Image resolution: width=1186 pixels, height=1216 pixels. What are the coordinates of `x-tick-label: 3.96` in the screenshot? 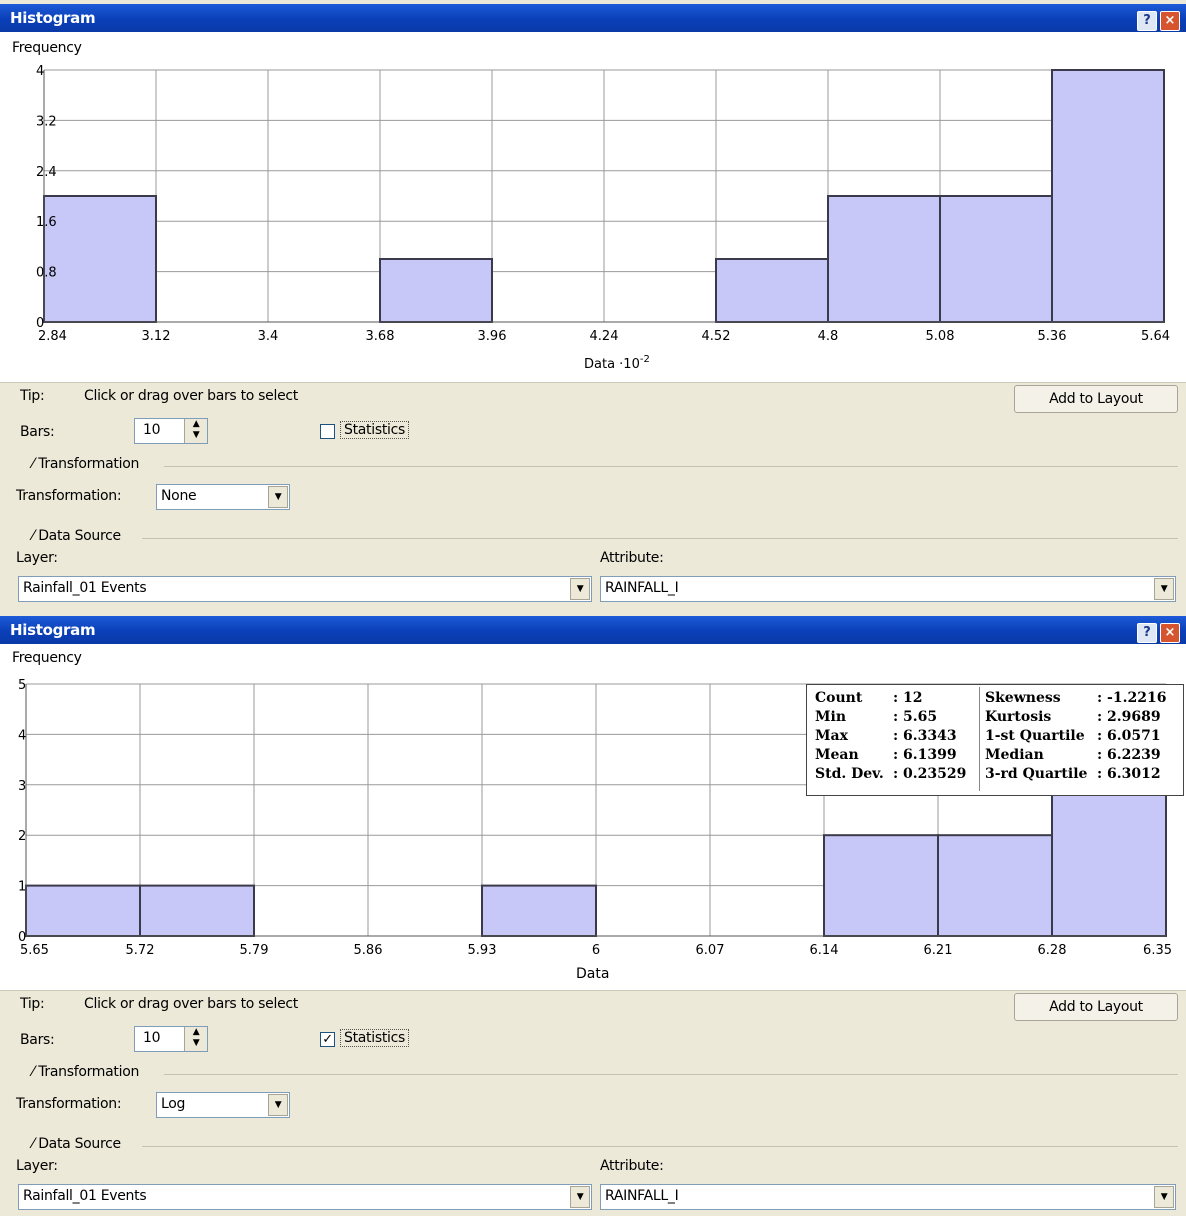 It's located at (492, 336).